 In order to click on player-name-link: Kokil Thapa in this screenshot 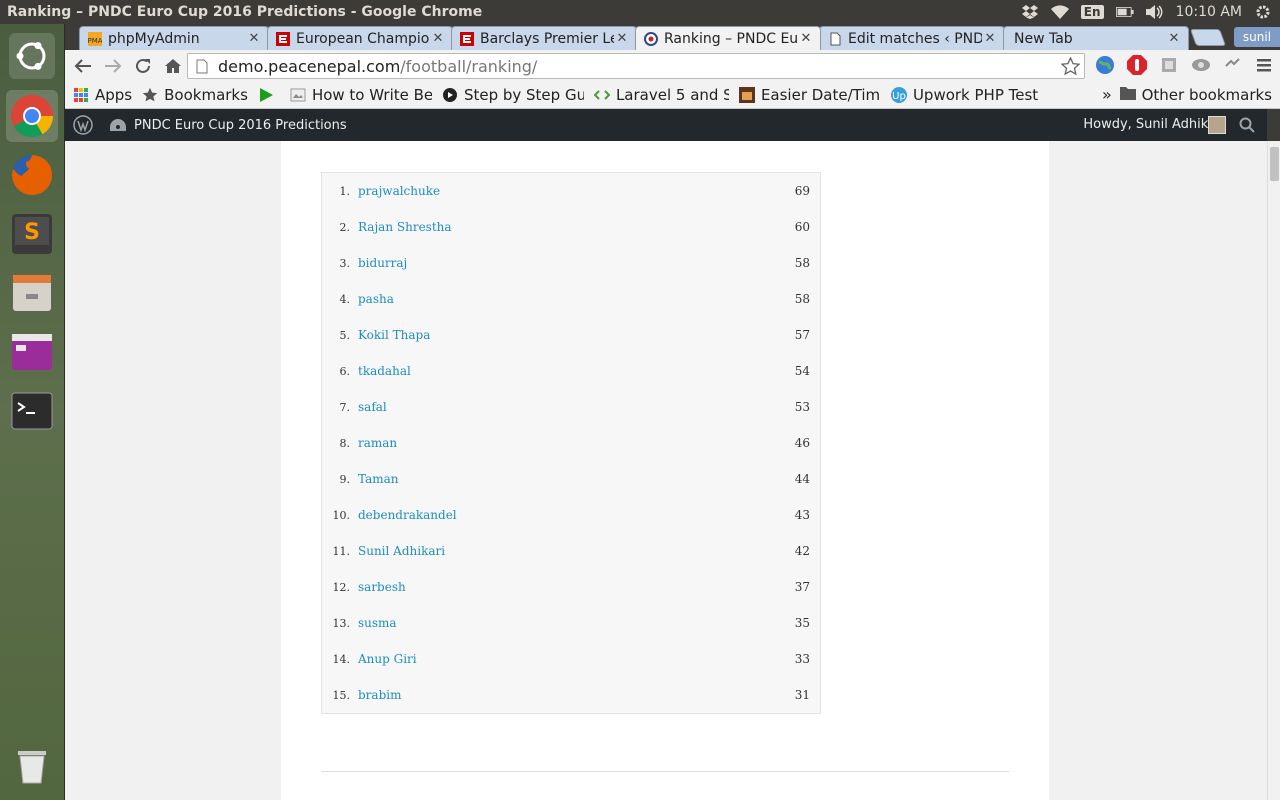, I will do `click(394, 335)`.